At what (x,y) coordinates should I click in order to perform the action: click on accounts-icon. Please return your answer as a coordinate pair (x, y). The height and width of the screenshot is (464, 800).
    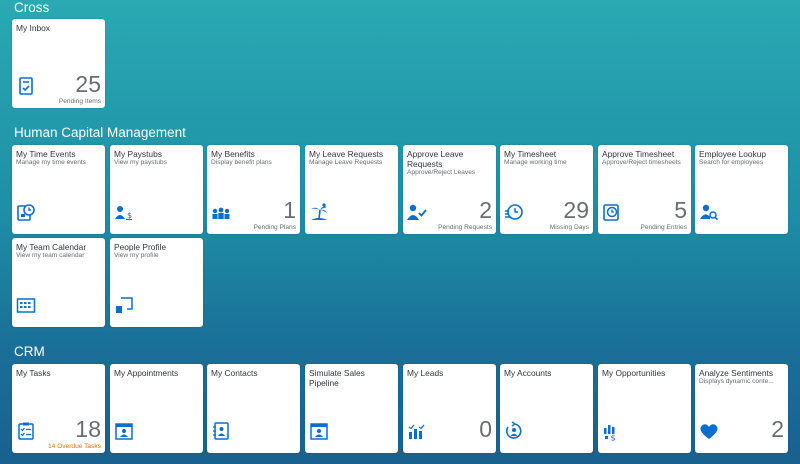
    Looking at the image, I should click on (514, 431).